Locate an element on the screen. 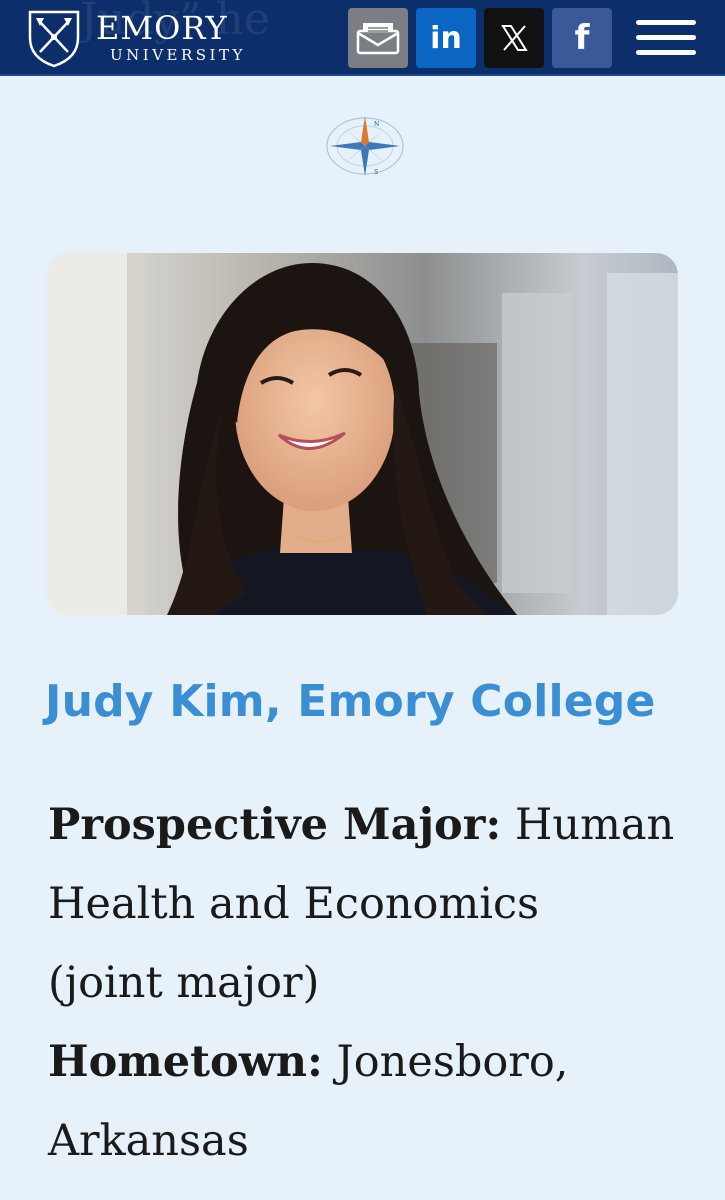 The height and width of the screenshot is (1200, 725). facebook-share-button: f is located at coordinates (582, 38).